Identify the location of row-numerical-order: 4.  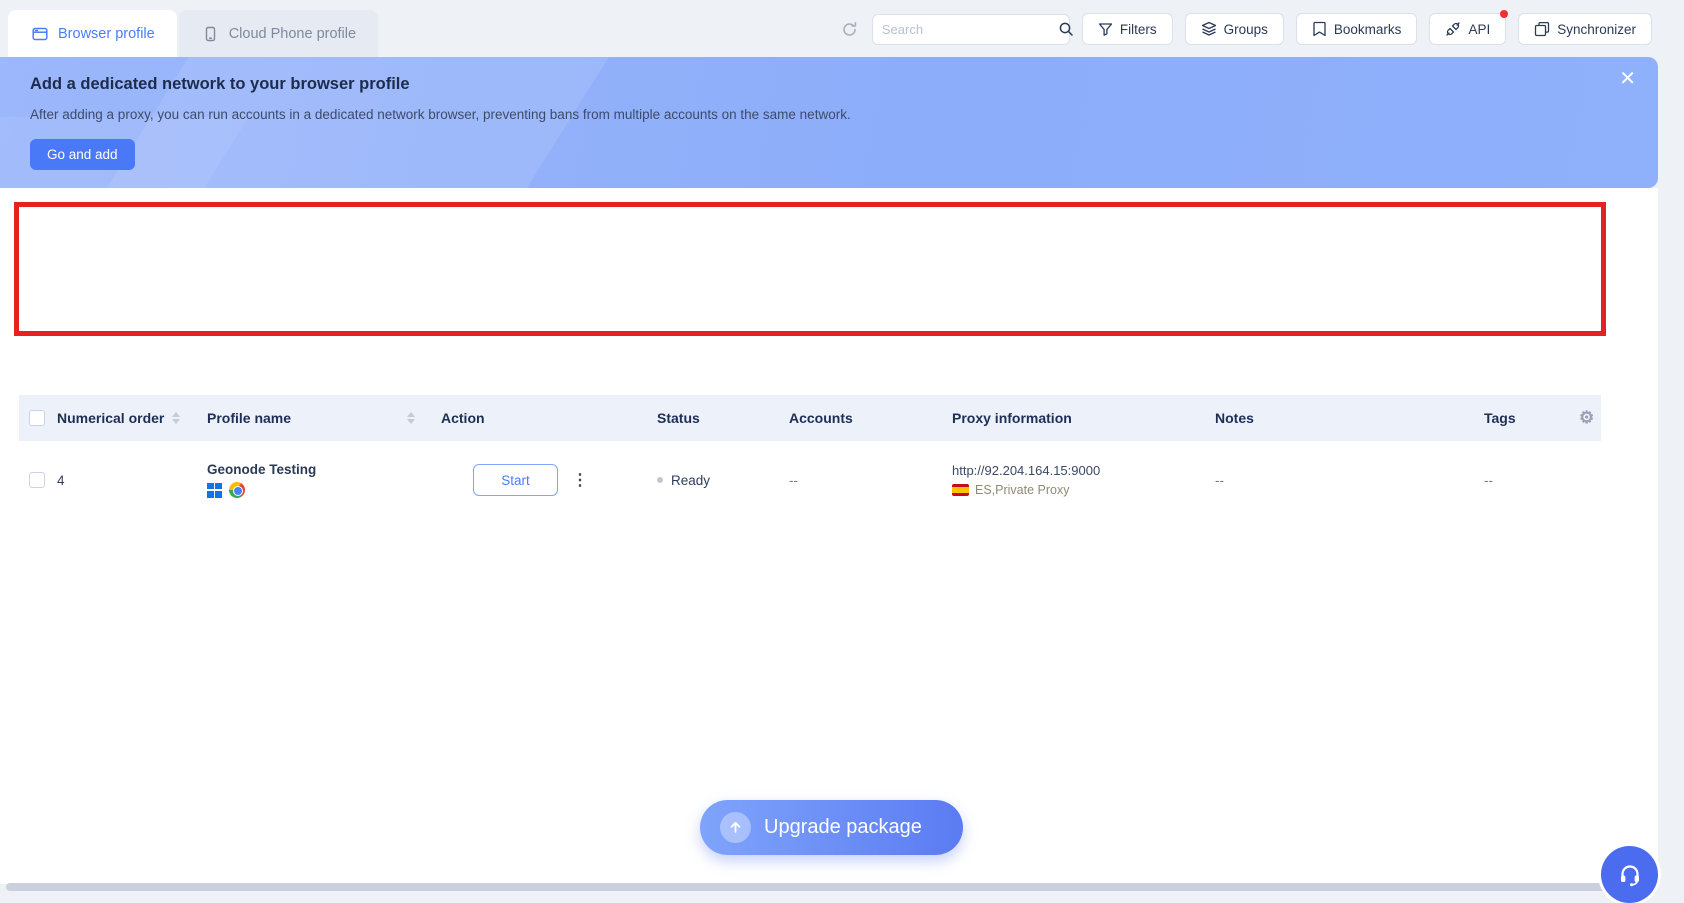
(61, 480).